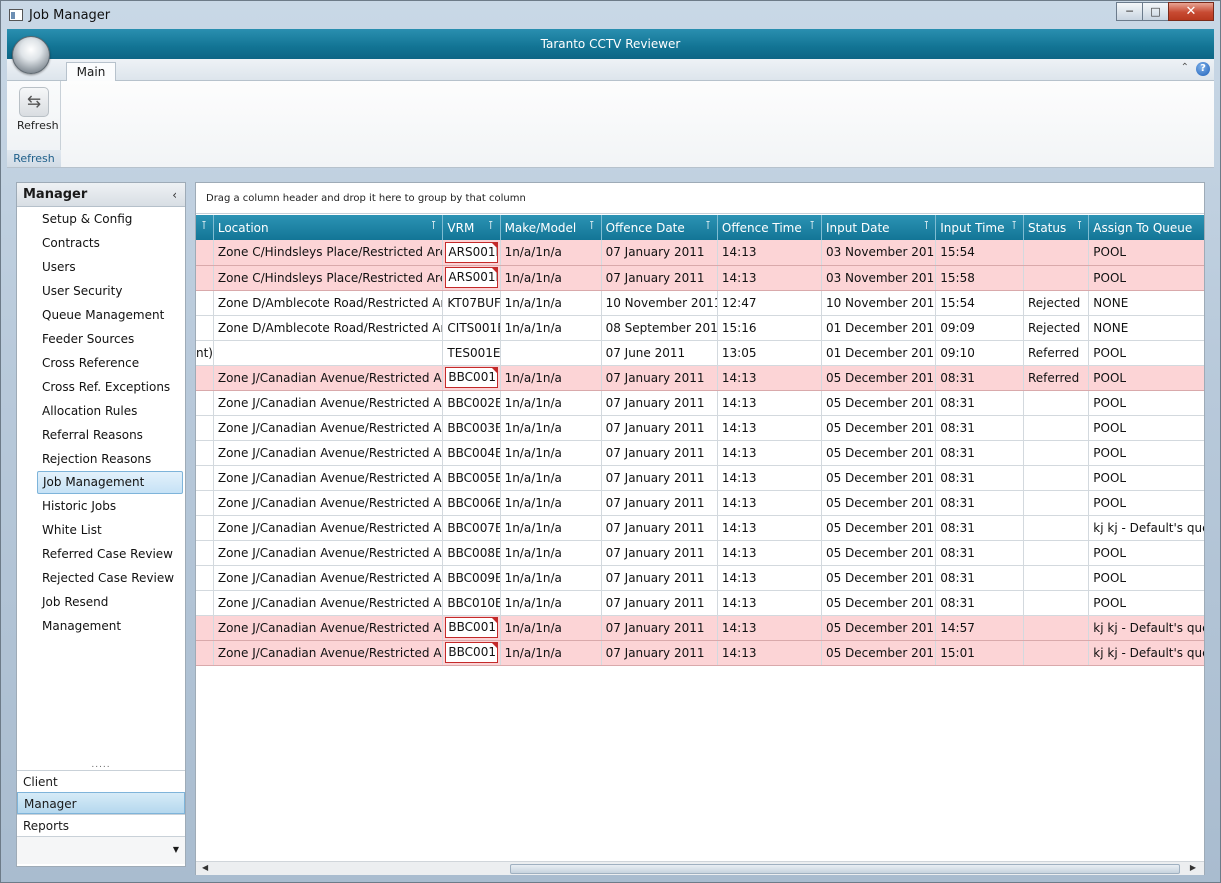 This screenshot has height=883, width=1221. I want to click on vrm-cell: TES001E, so click(471, 353).